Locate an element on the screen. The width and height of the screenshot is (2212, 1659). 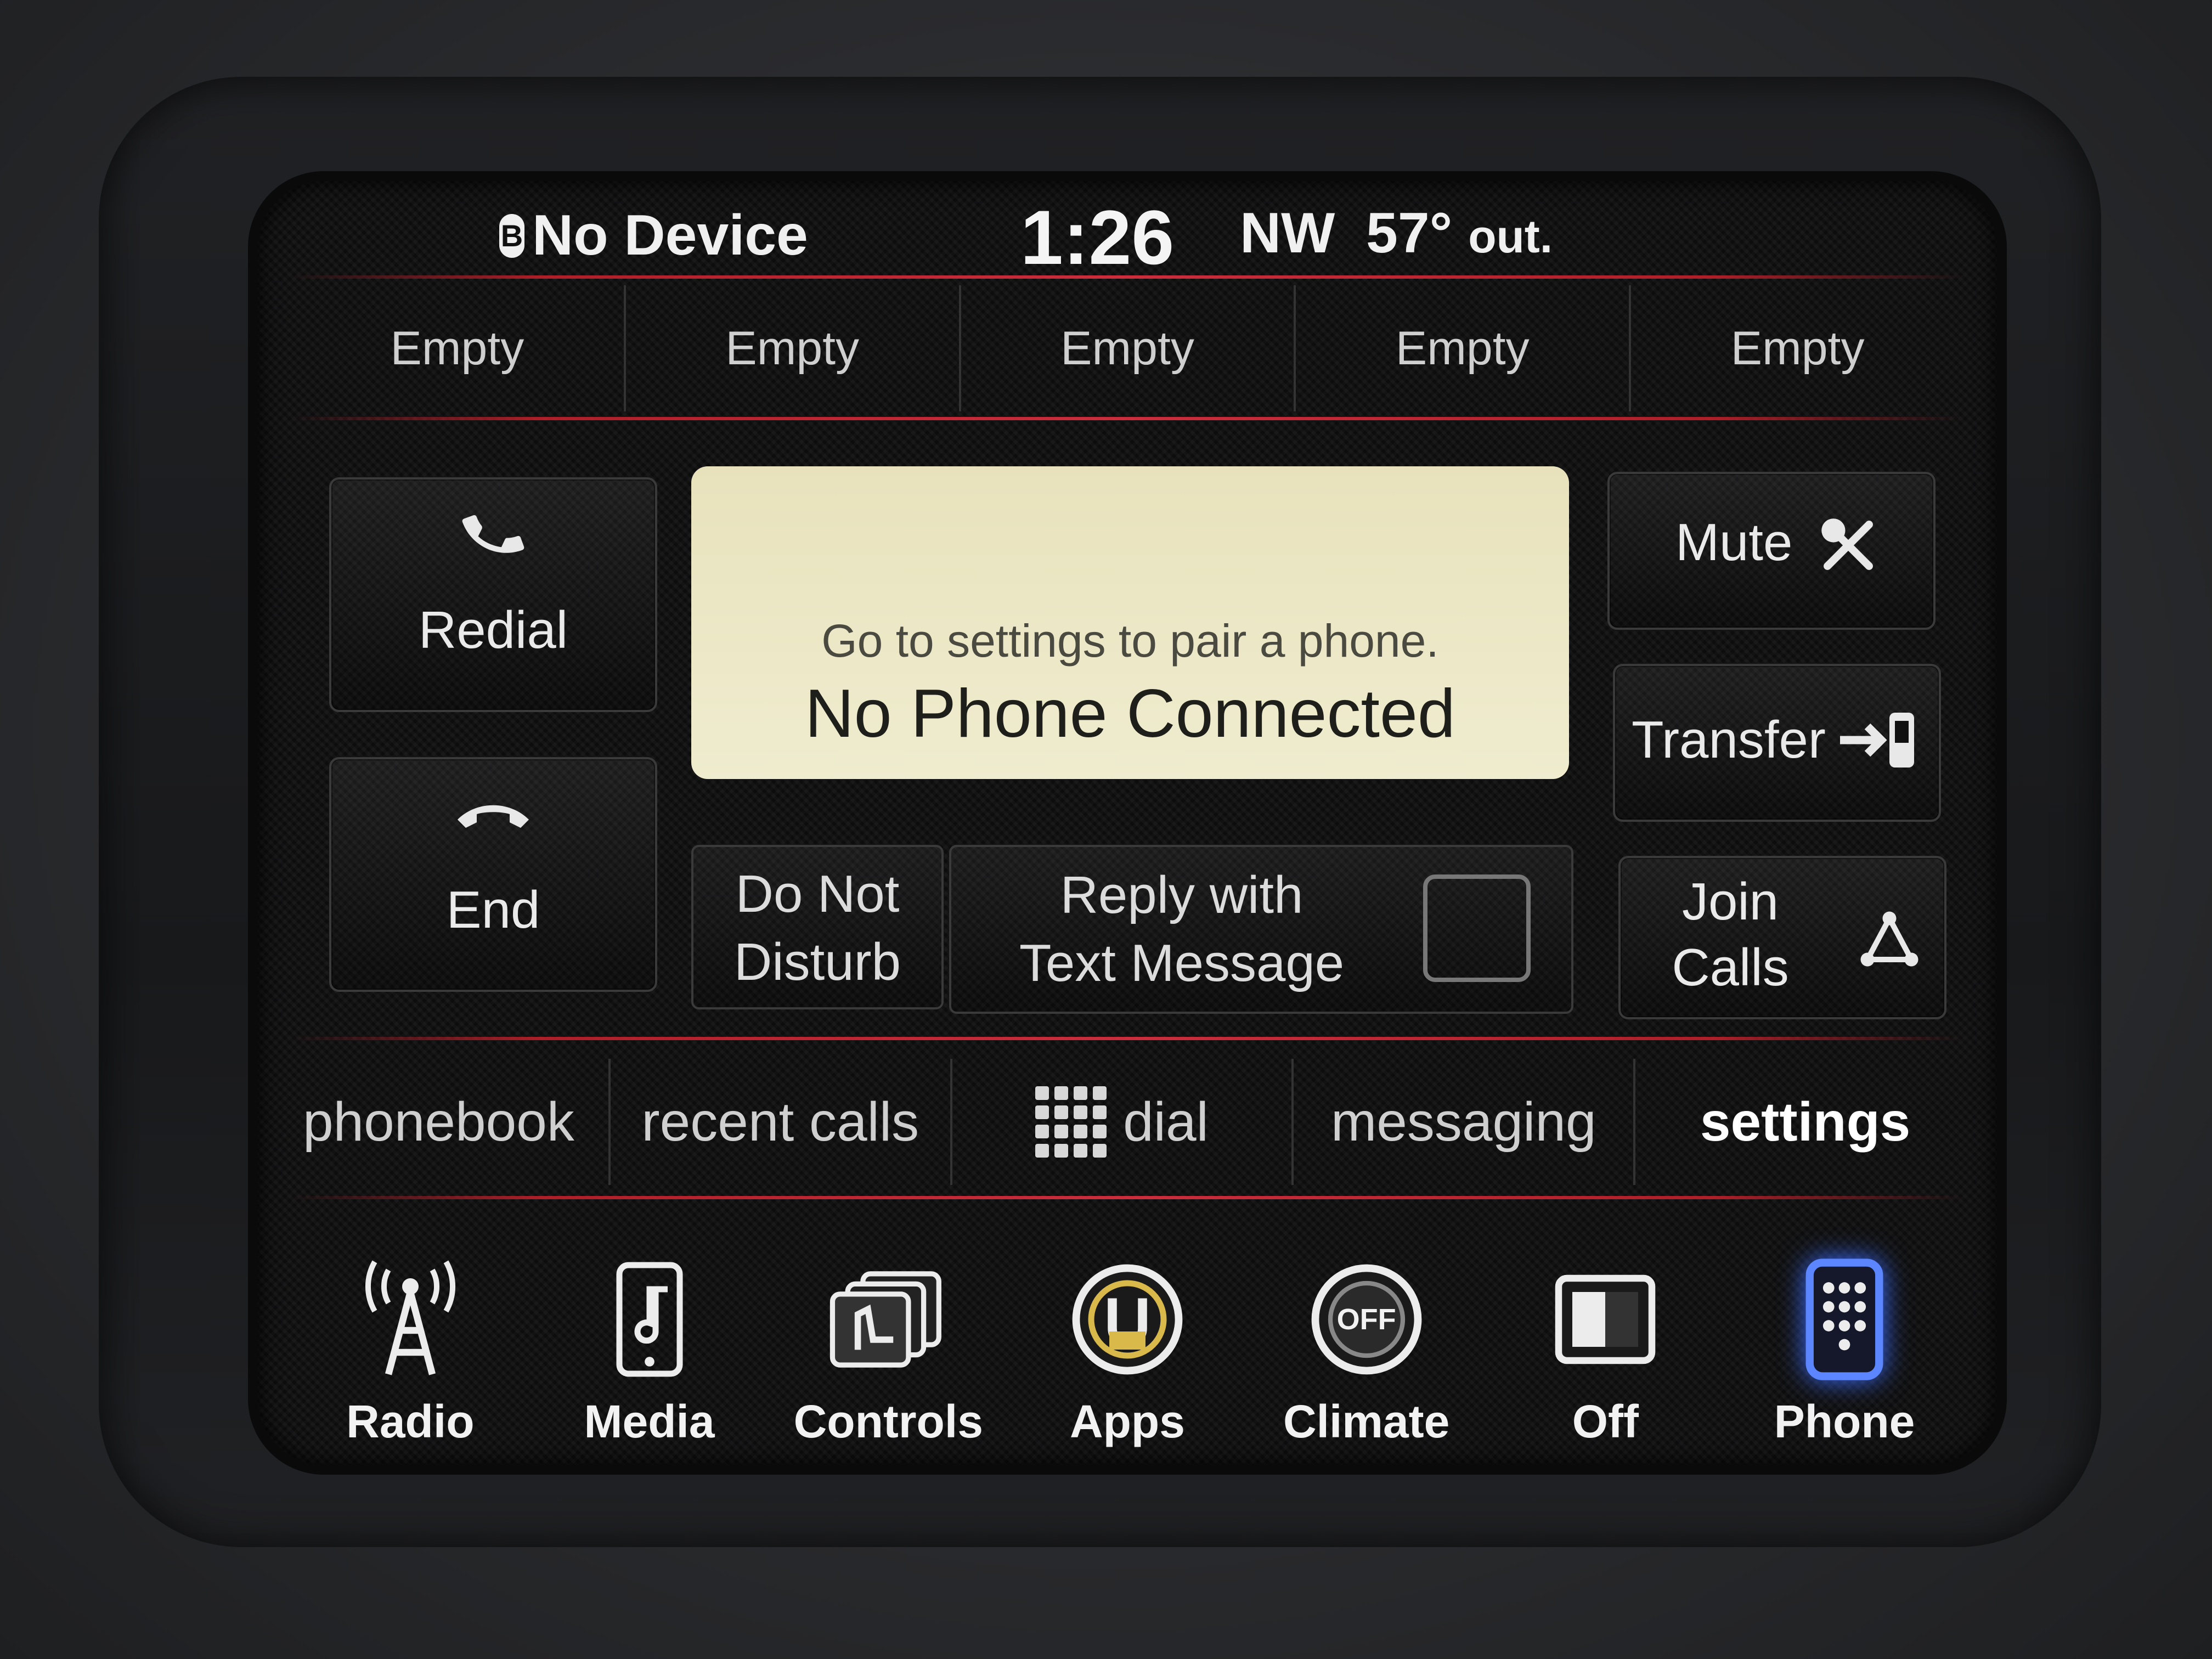
radio-tower-icon is located at coordinates (411, 1319).